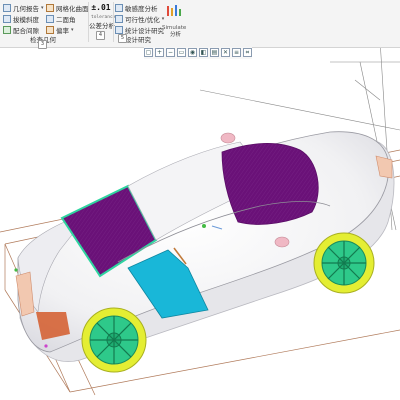 The image size is (400, 400). Describe the element at coordinates (203, 52) in the screenshot. I see `display-style-icon: ◧` at that location.